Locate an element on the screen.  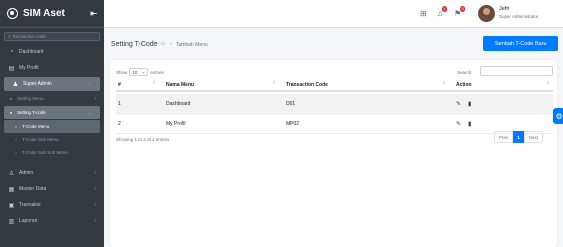
user-role: Super Administrator is located at coordinates (519, 16).